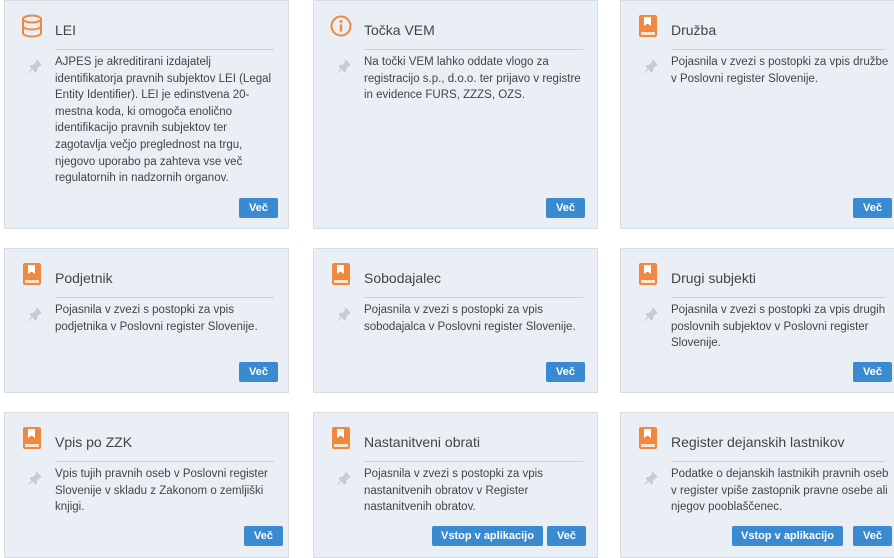 The width and height of the screenshot is (894, 558). Describe the element at coordinates (694, 30) in the screenshot. I see `card-title: Družba` at that location.